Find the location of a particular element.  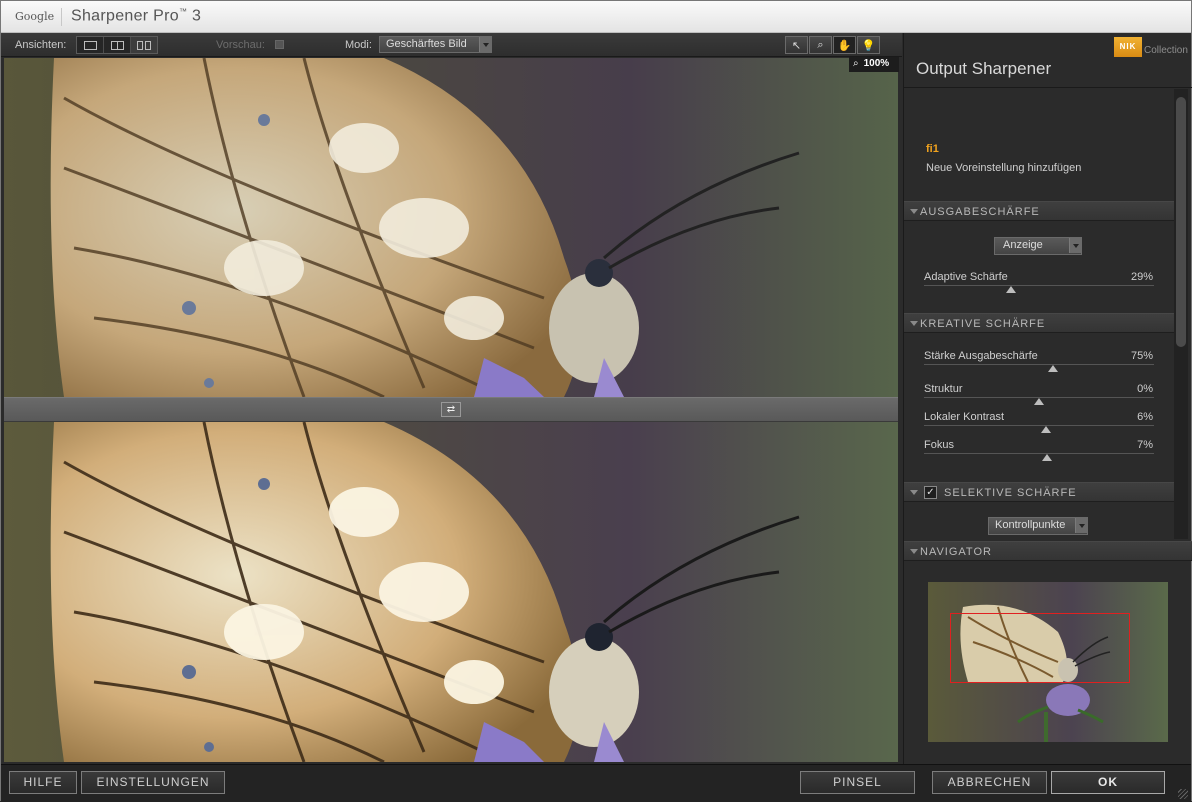

zoom-indicator: ⌕ 100% is located at coordinates (874, 64).